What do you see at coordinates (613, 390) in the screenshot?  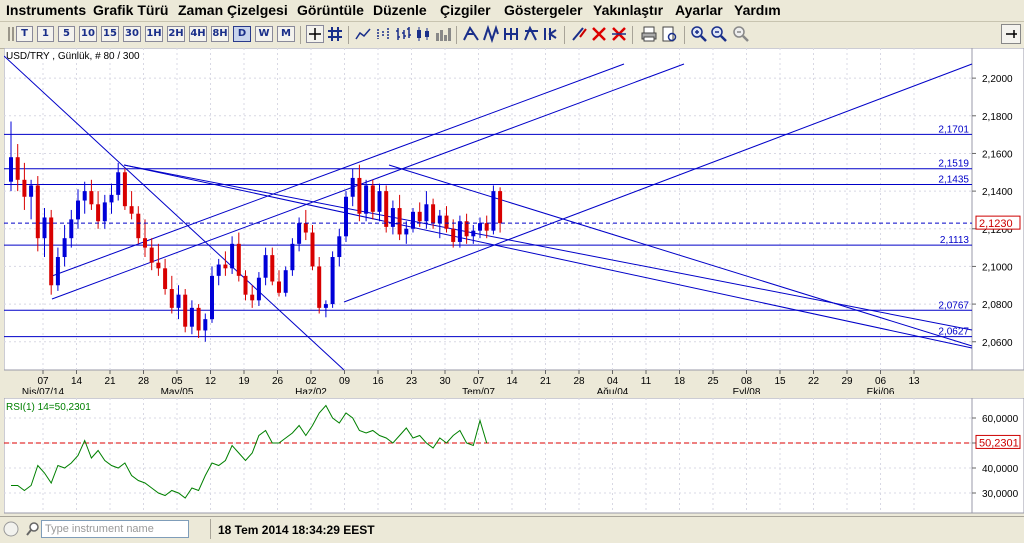 I see `month-label: Ağu/04` at bounding box center [613, 390].